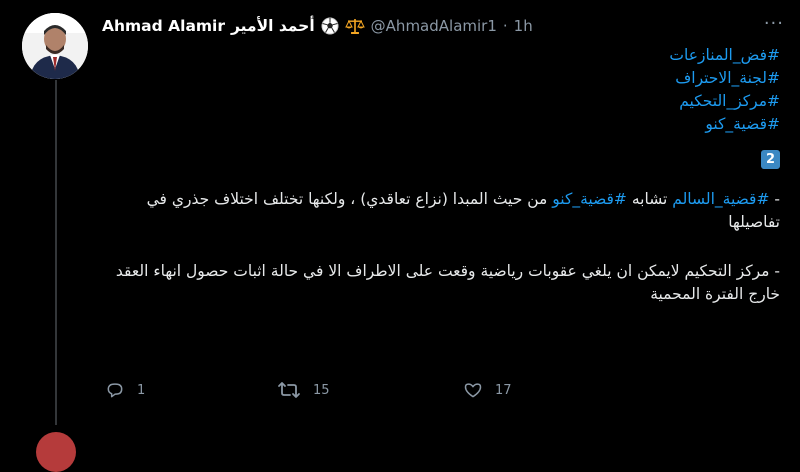 Image resolution: width=800 pixels, height=472 pixels. I want to click on next-tweet-avatar, so click(56, 452).